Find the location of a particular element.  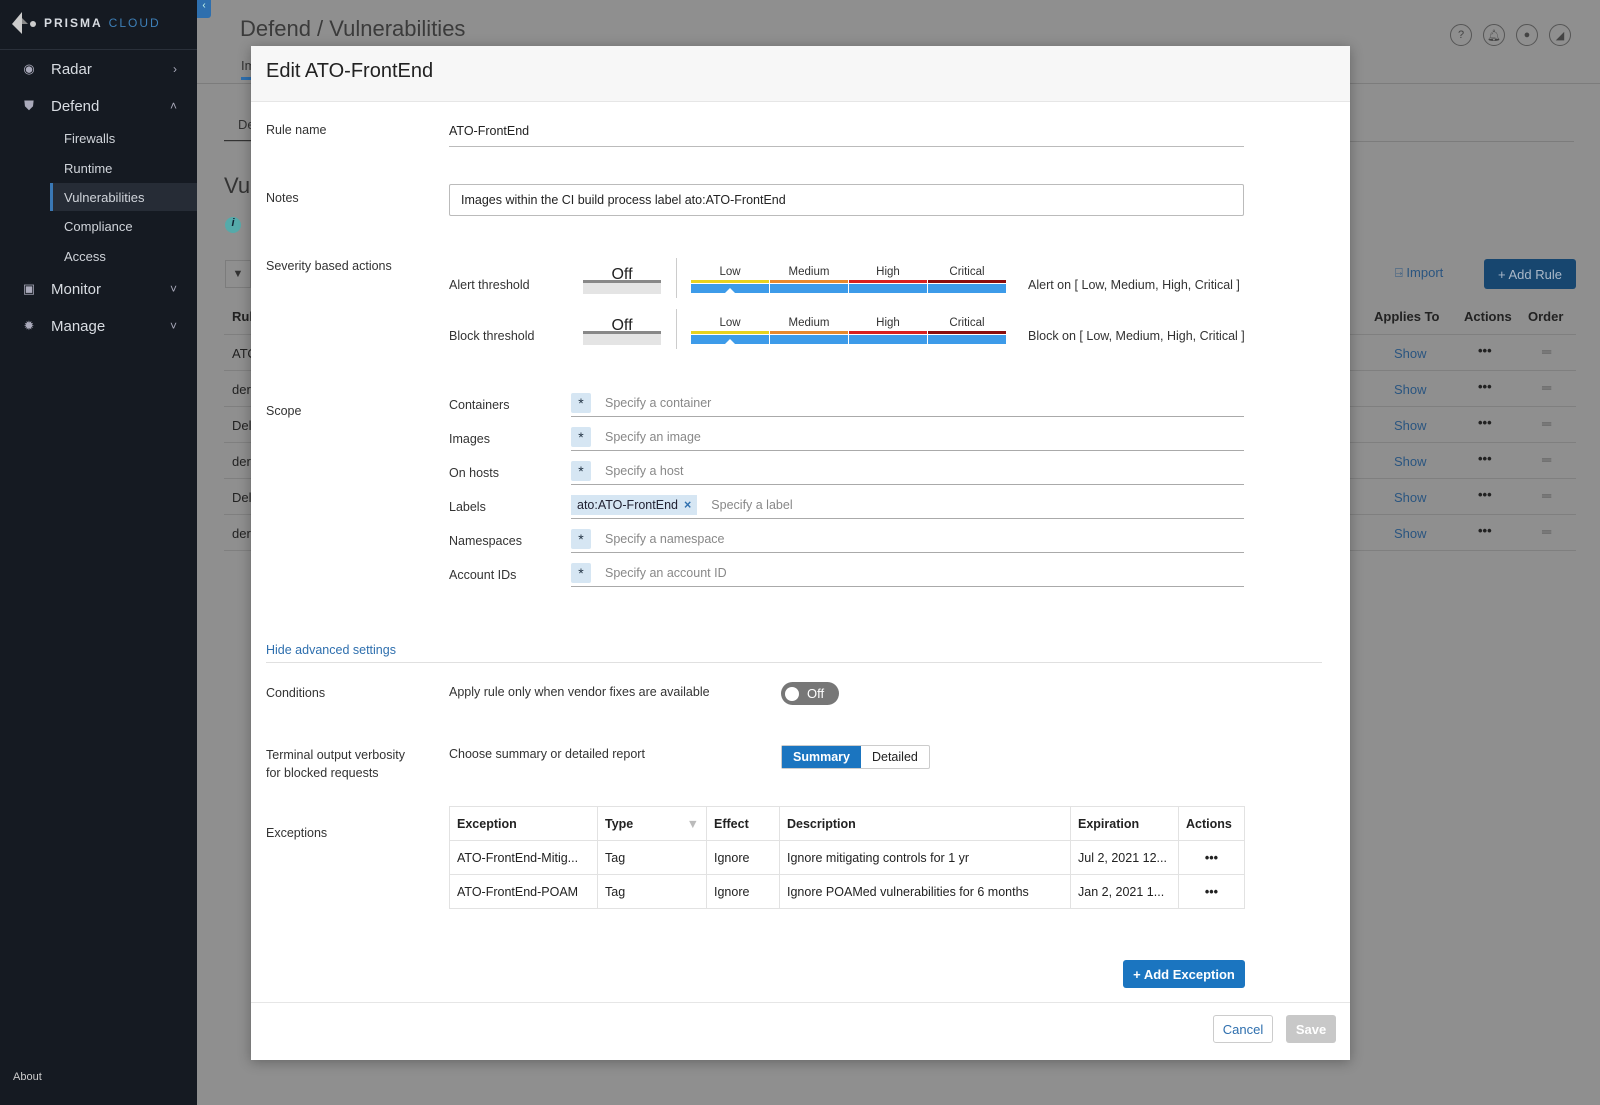

add-rule-button: + Add Rule is located at coordinates (1530, 274).